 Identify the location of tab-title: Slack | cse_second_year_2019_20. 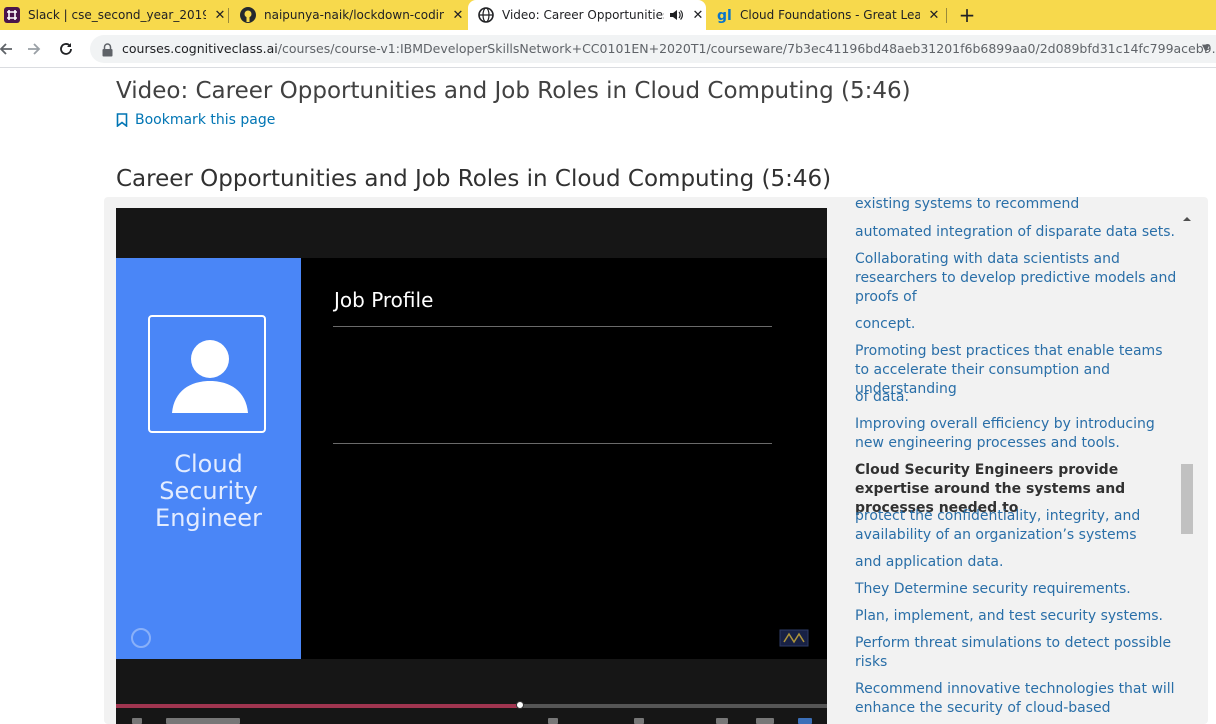
(117, 15).